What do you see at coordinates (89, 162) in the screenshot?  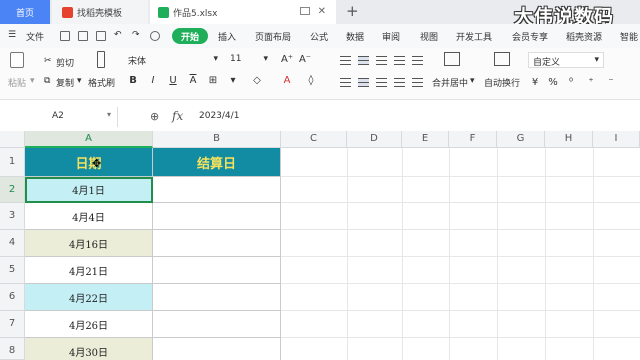 I see `cell-a1: 日期` at bounding box center [89, 162].